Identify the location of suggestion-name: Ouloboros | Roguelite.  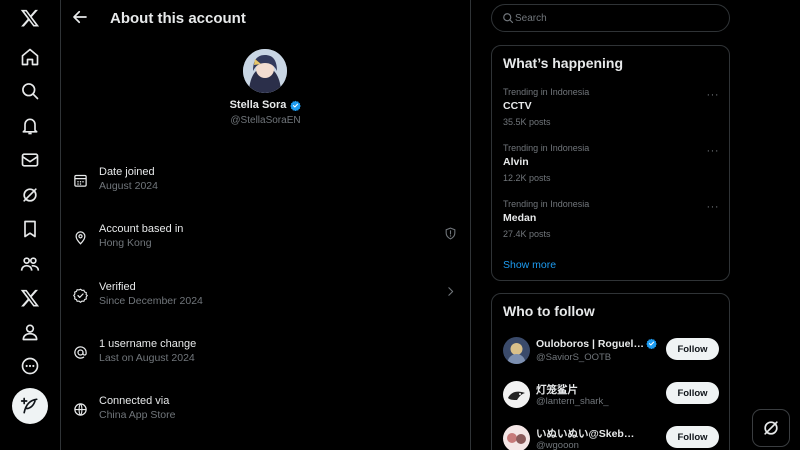
(590, 344).